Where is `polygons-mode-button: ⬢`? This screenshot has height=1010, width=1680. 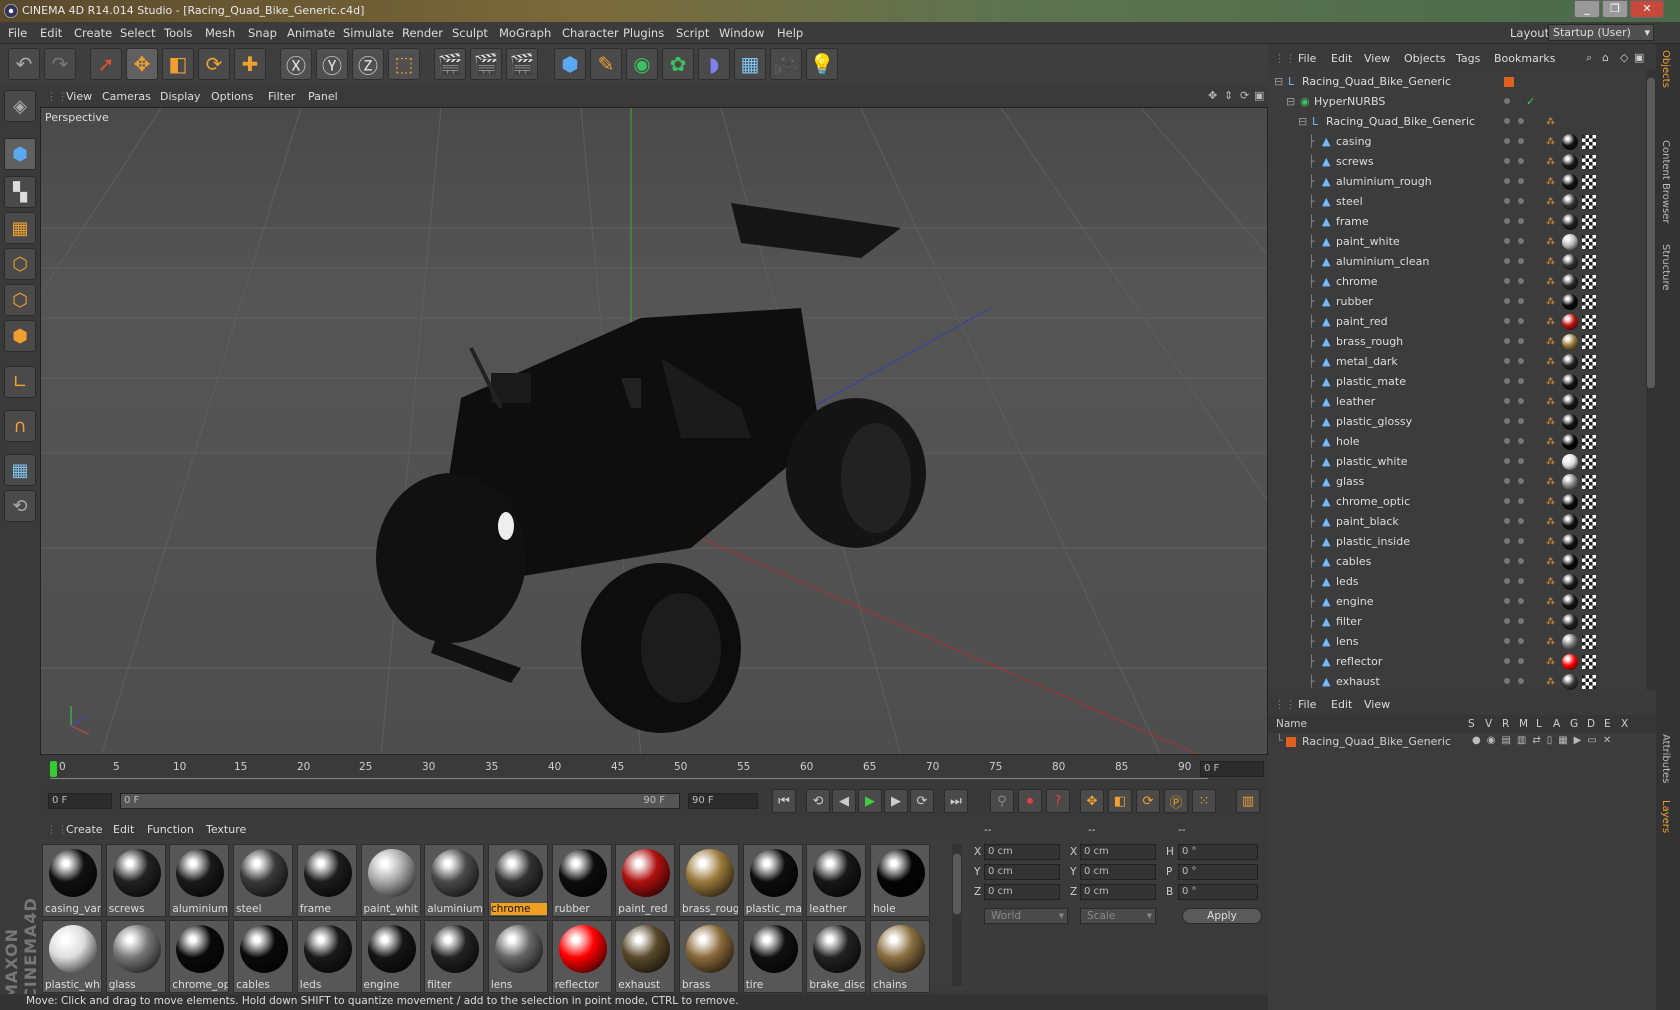
polygons-mode-button: ⬢ is located at coordinates (20, 336).